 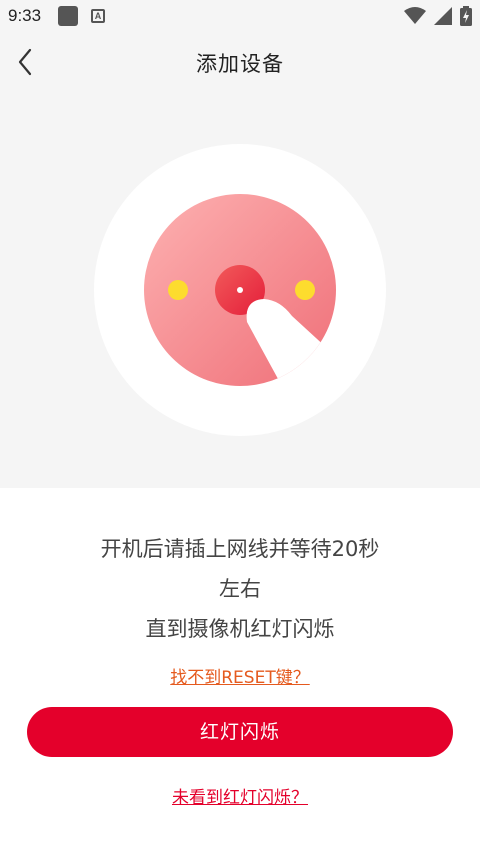 I want to click on status-time: 9:33, so click(x=25, y=15).